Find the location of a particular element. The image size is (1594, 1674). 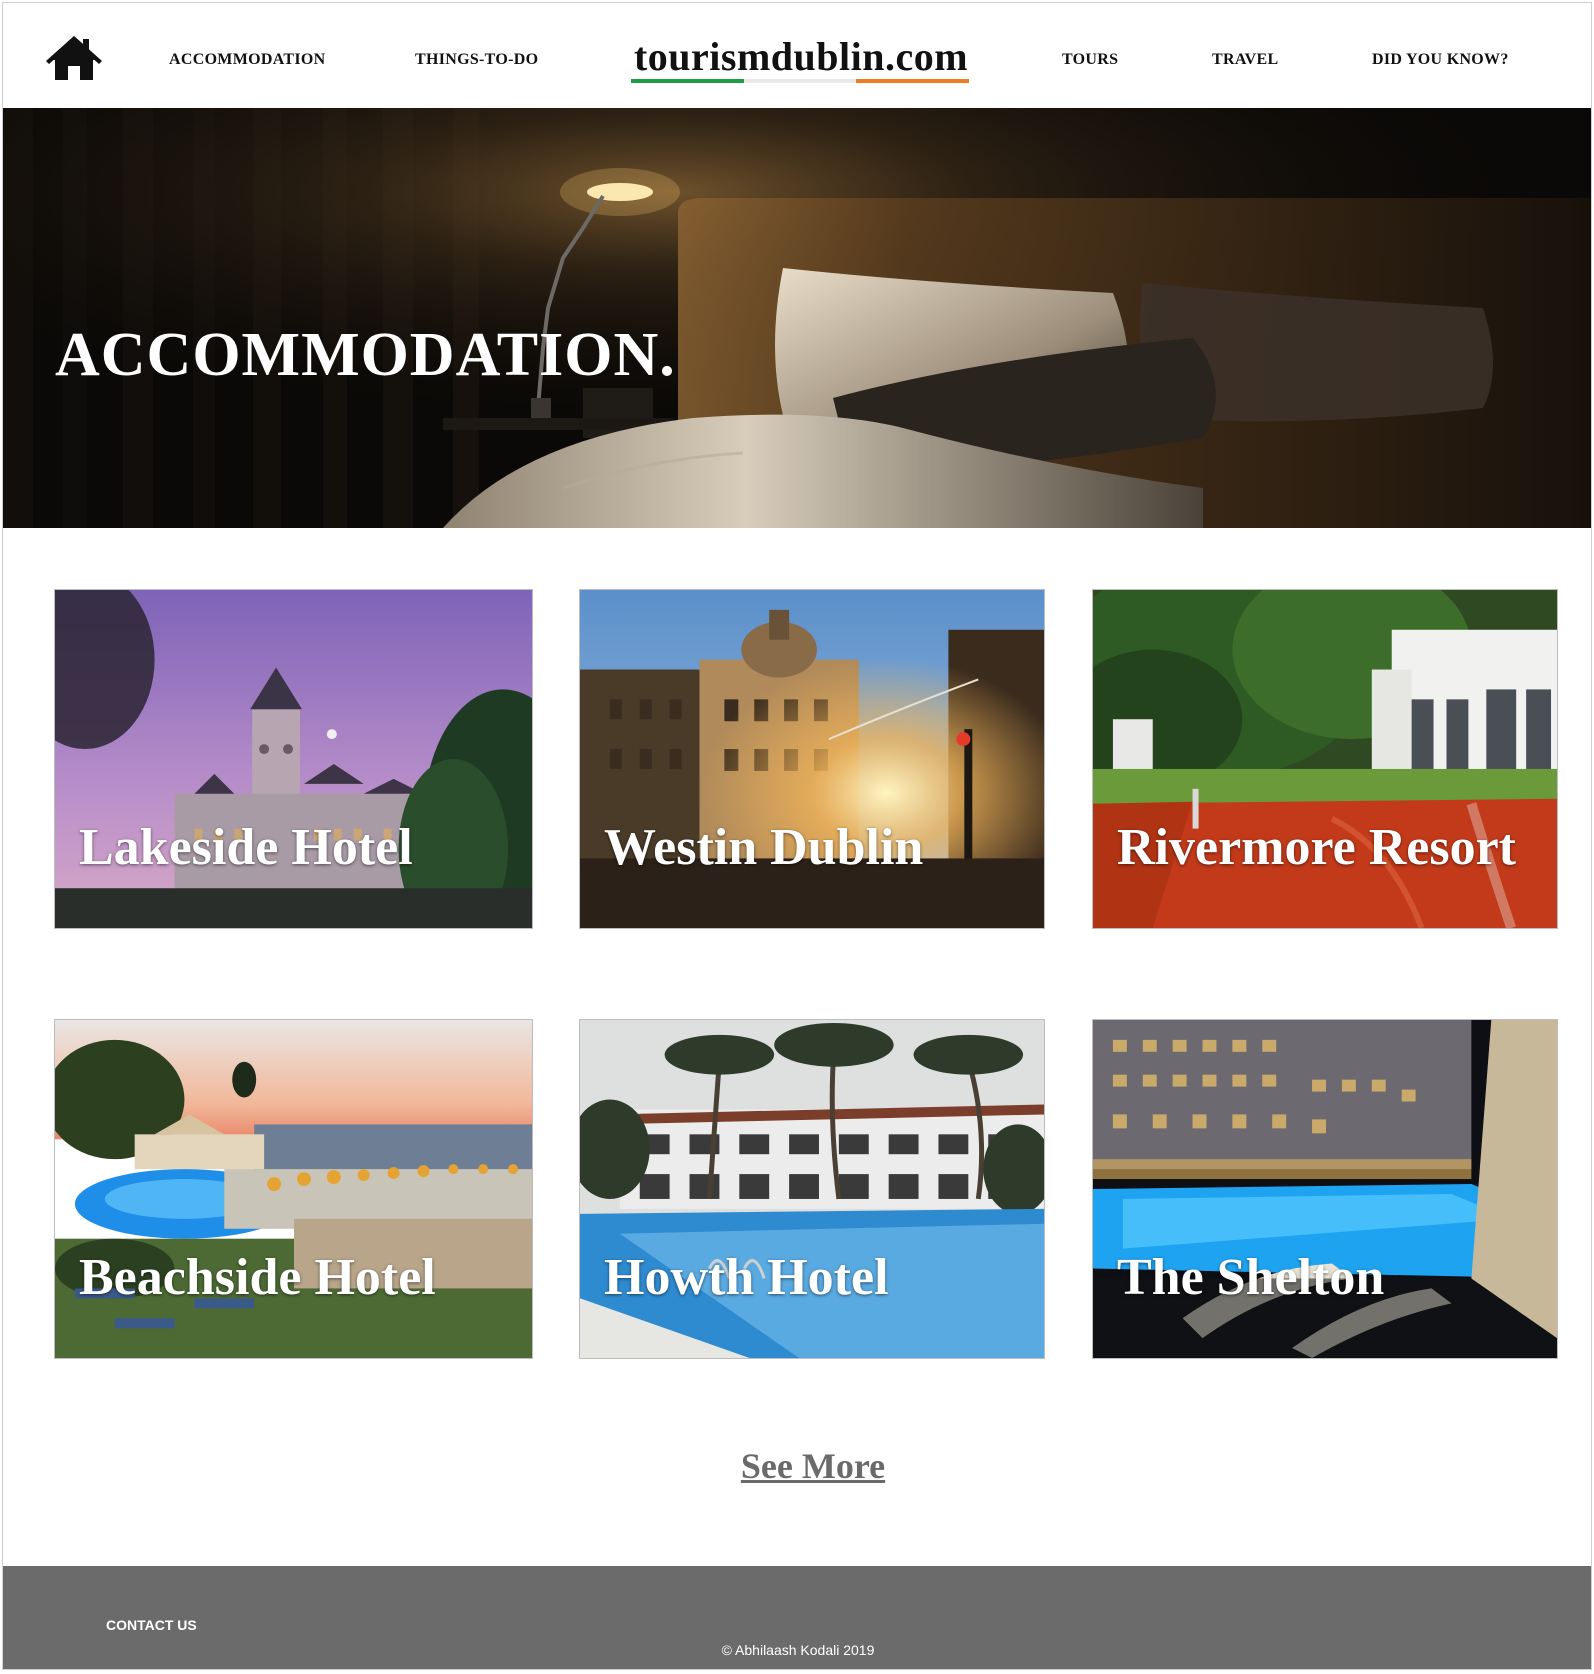

hotel-card-lakeside: Lakeside Hotel is located at coordinates (293, 759).